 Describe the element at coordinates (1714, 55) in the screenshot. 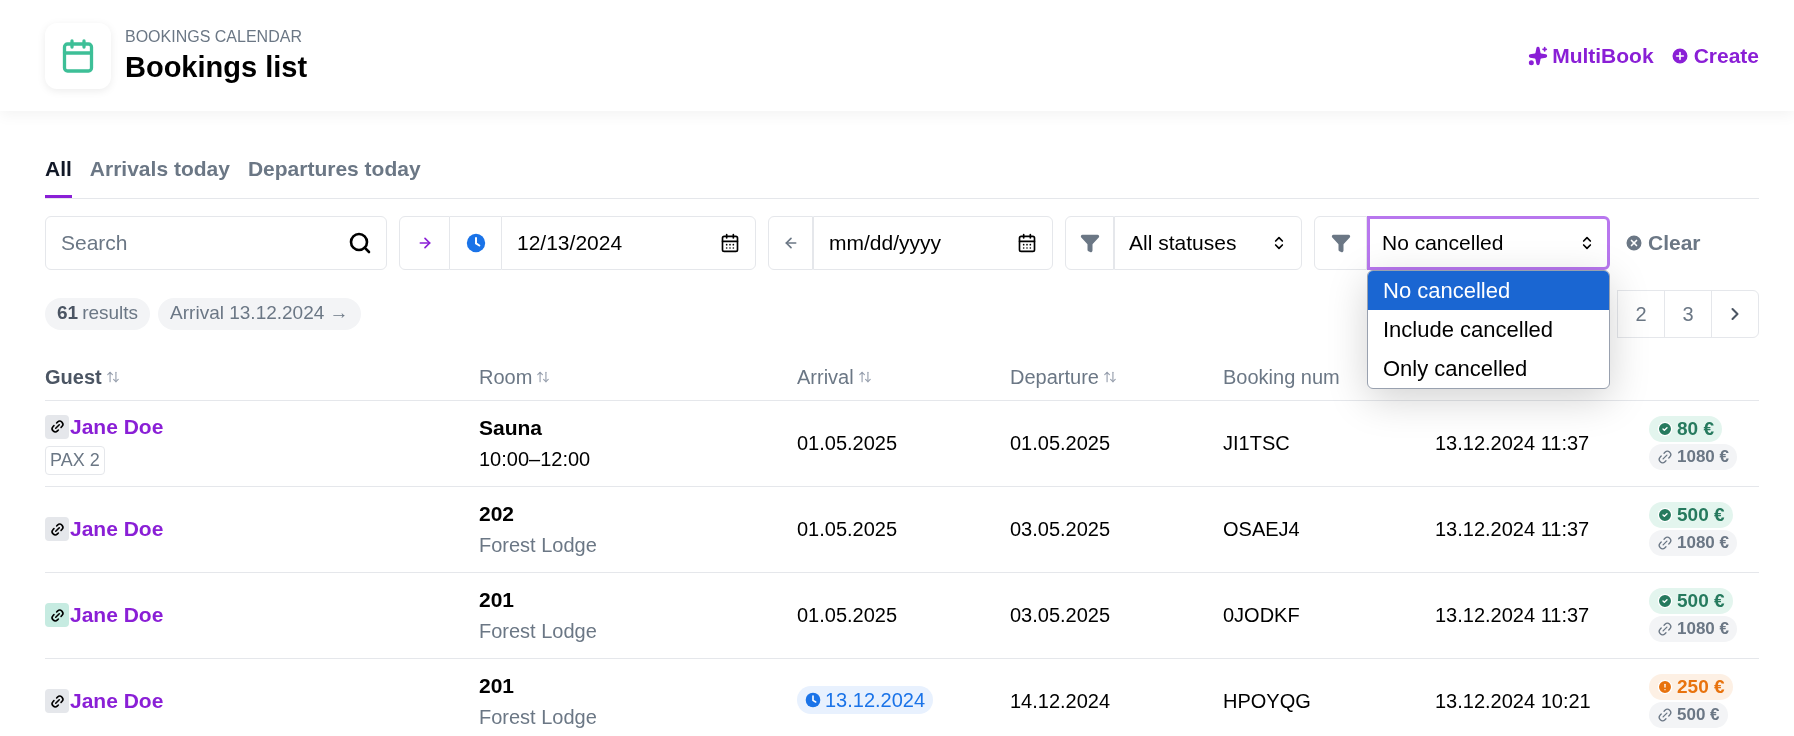

I see `create-button: Create` at that location.